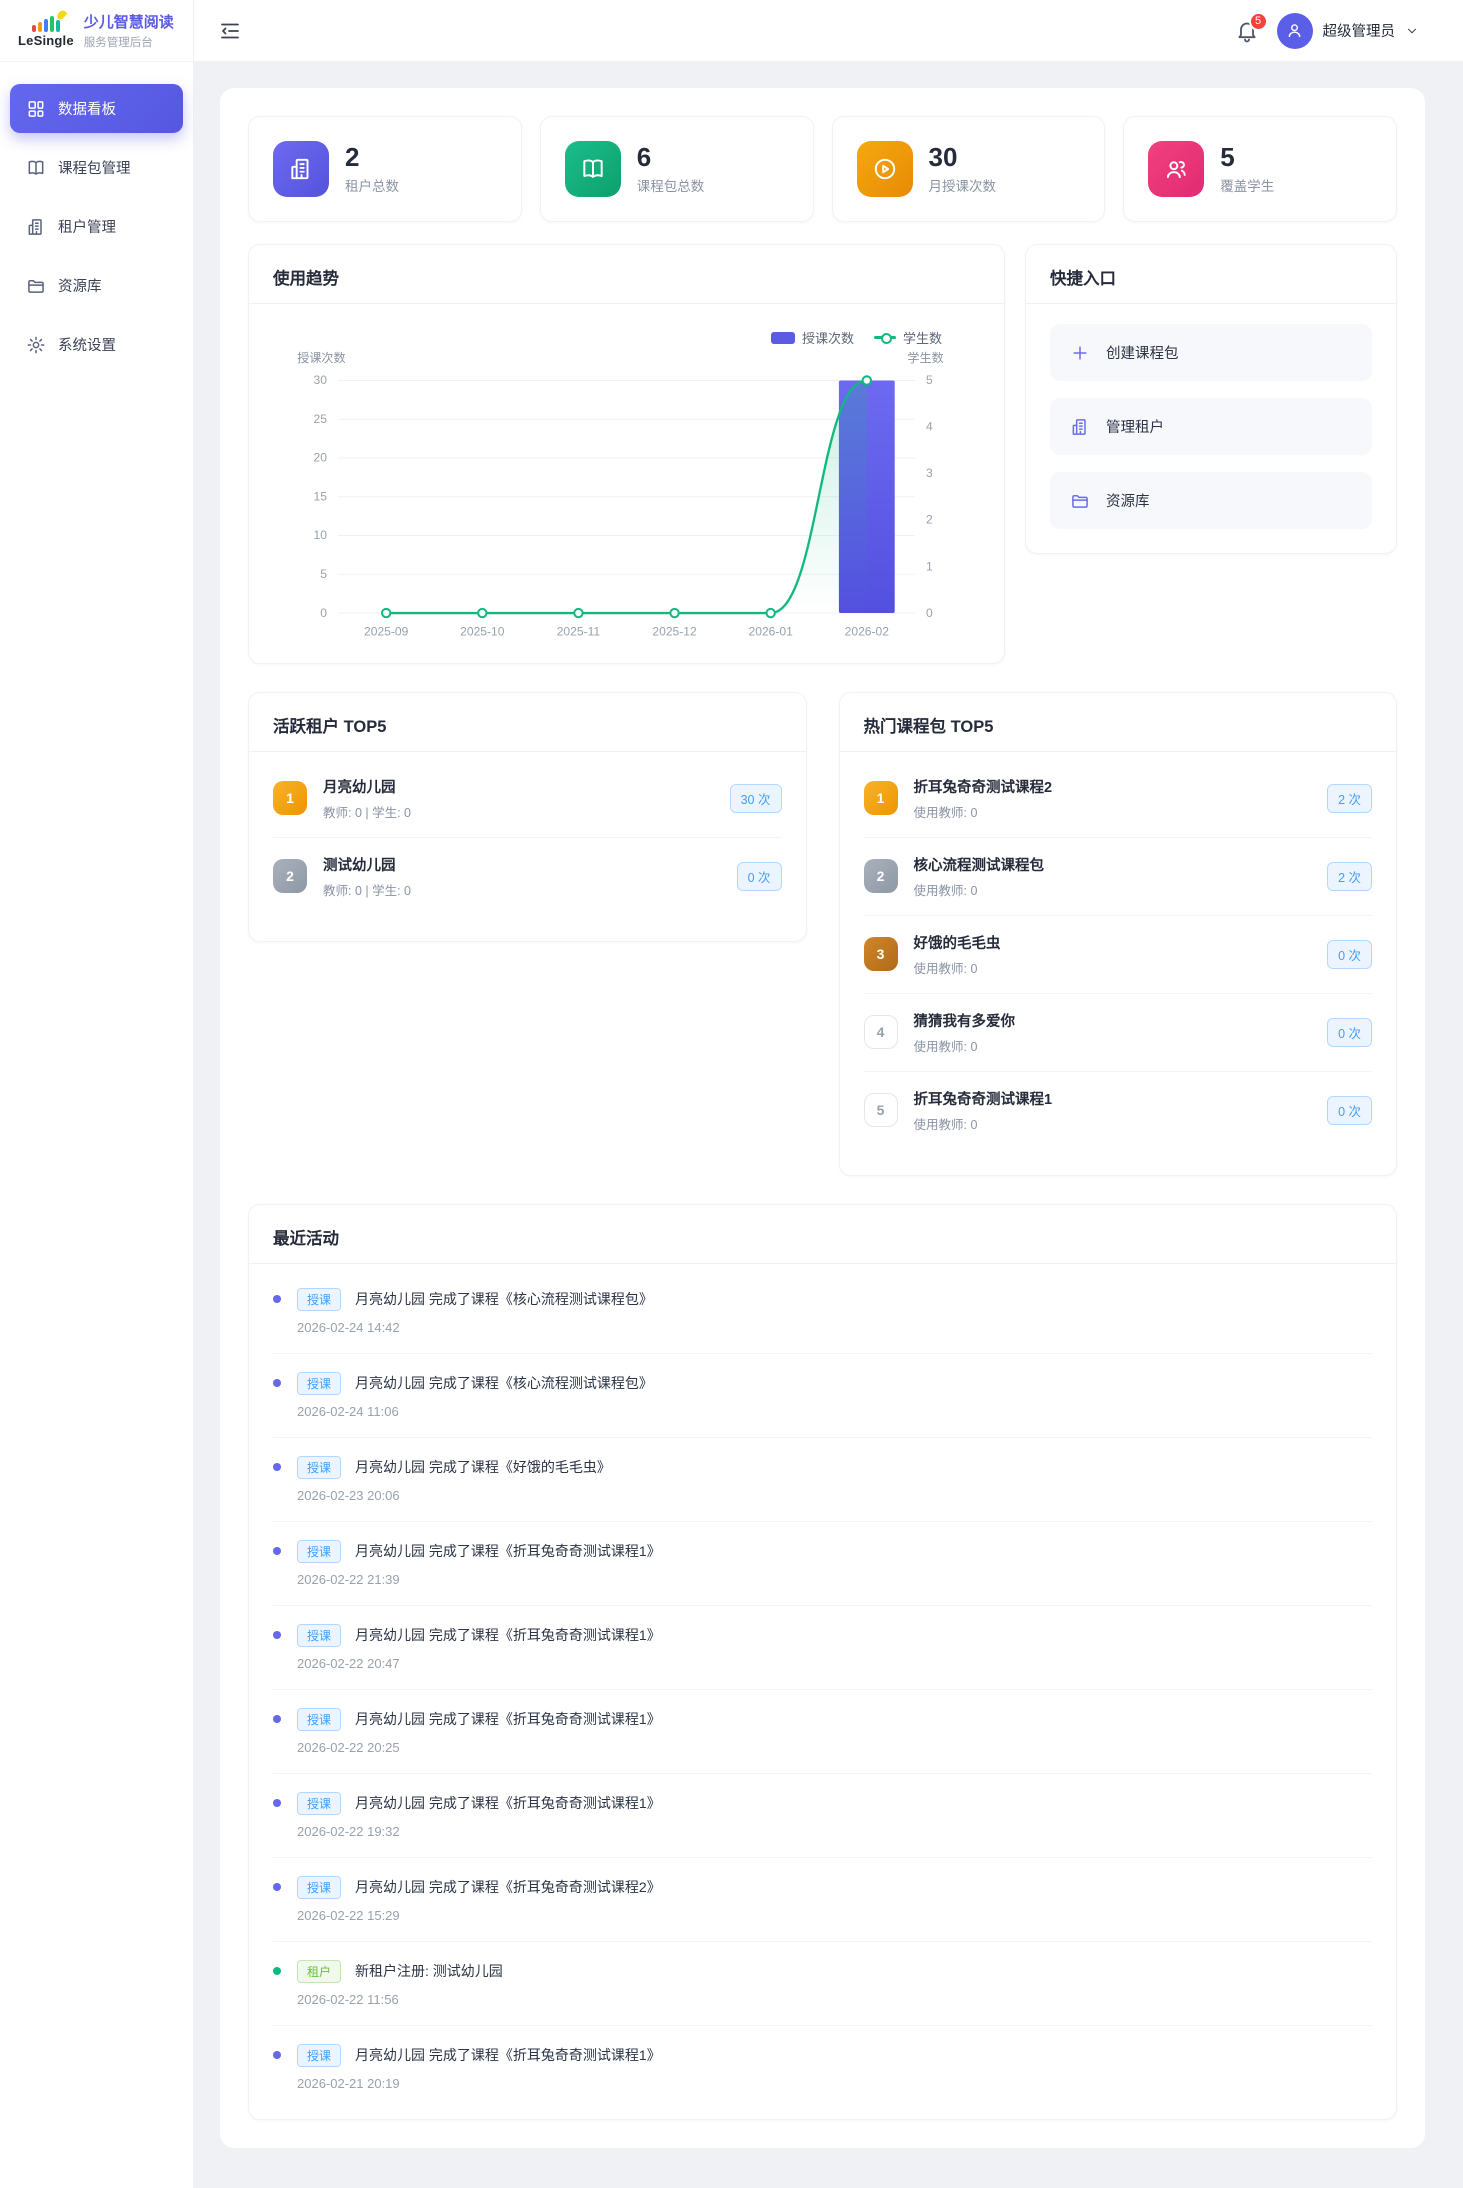 The image size is (1463, 2188). What do you see at coordinates (36, 168) in the screenshot?
I see `book-icon` at bounding box center [36, 168].